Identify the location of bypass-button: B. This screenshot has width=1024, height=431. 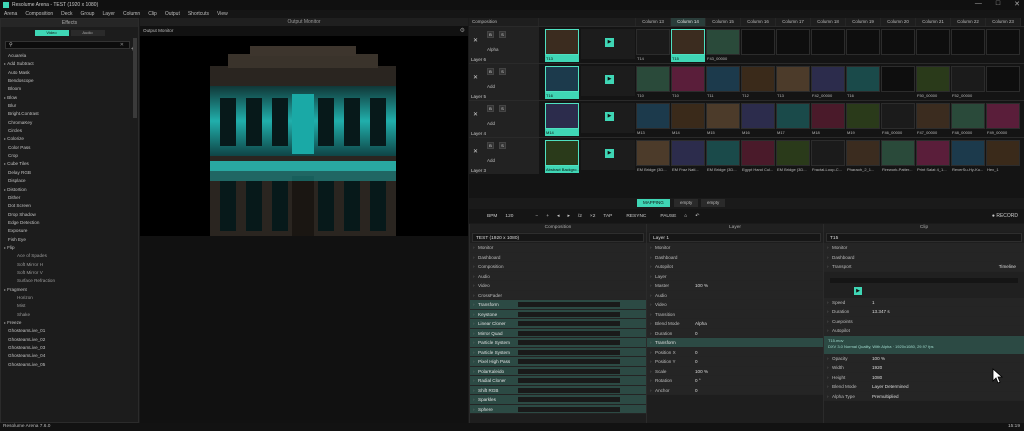
(490, 108).